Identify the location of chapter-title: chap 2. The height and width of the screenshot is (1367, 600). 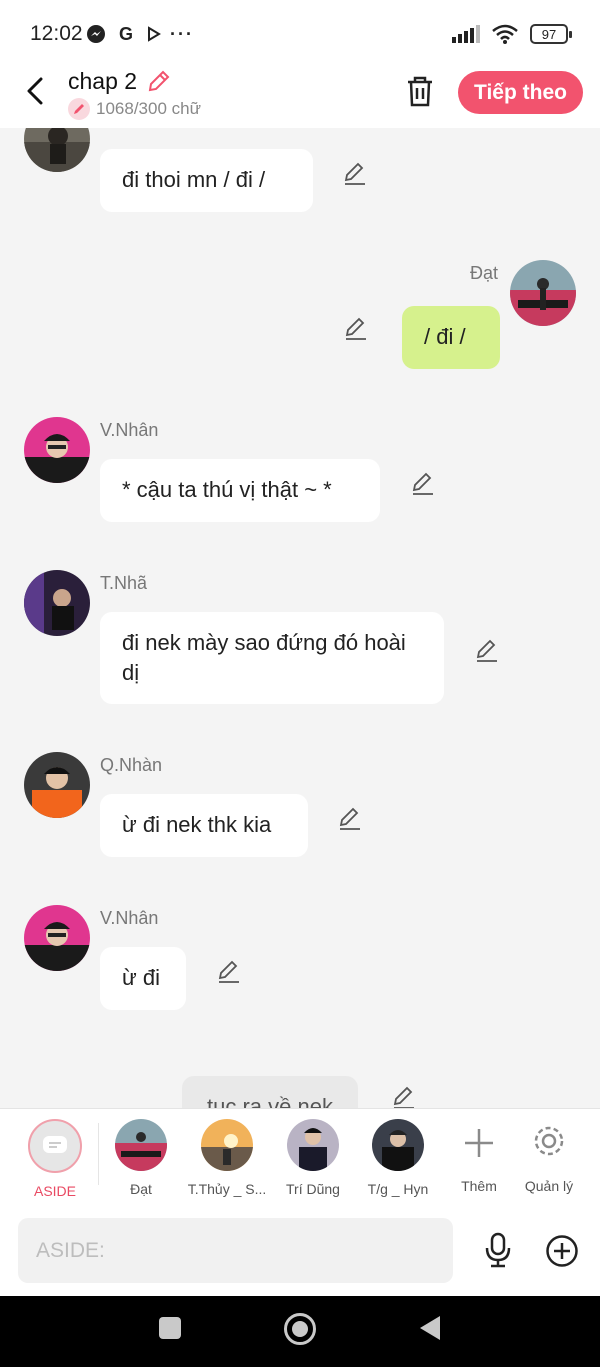
(102, 81).